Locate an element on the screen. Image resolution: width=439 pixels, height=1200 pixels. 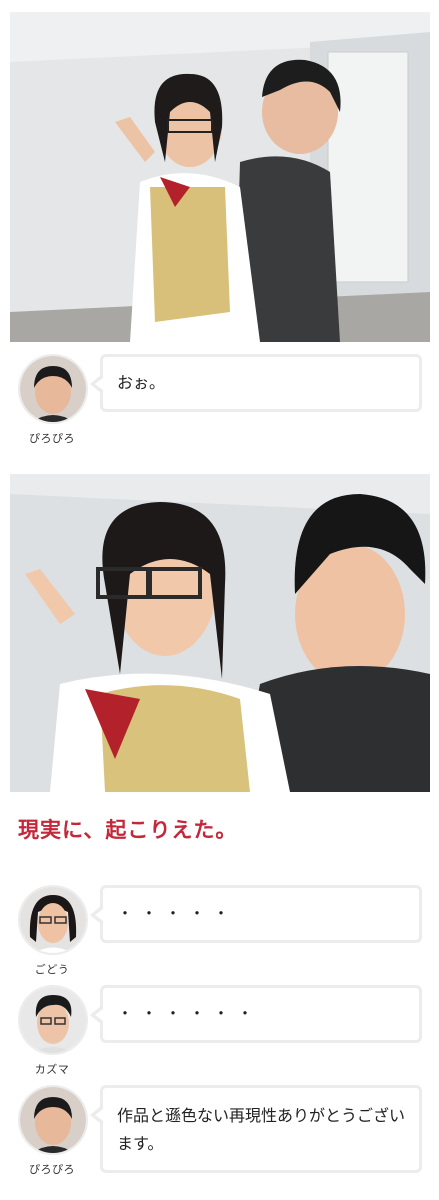
headline: 現実に、起こりえた。 is located at coordinates (128, 830).